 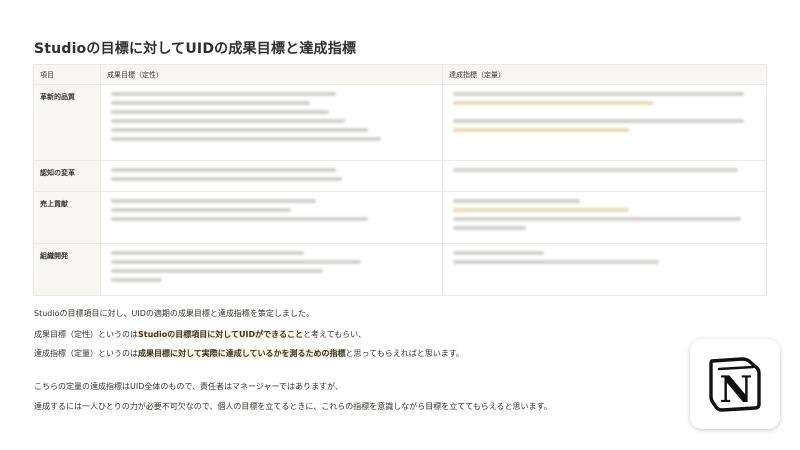 What do you see at coordinates (174, 313) in the screenshot?
I see `paragraph-intro: Studioの目標項目に対し、UIDの適期の成果目標と達成指標を策定しました。` at bounding box center [174, 313].